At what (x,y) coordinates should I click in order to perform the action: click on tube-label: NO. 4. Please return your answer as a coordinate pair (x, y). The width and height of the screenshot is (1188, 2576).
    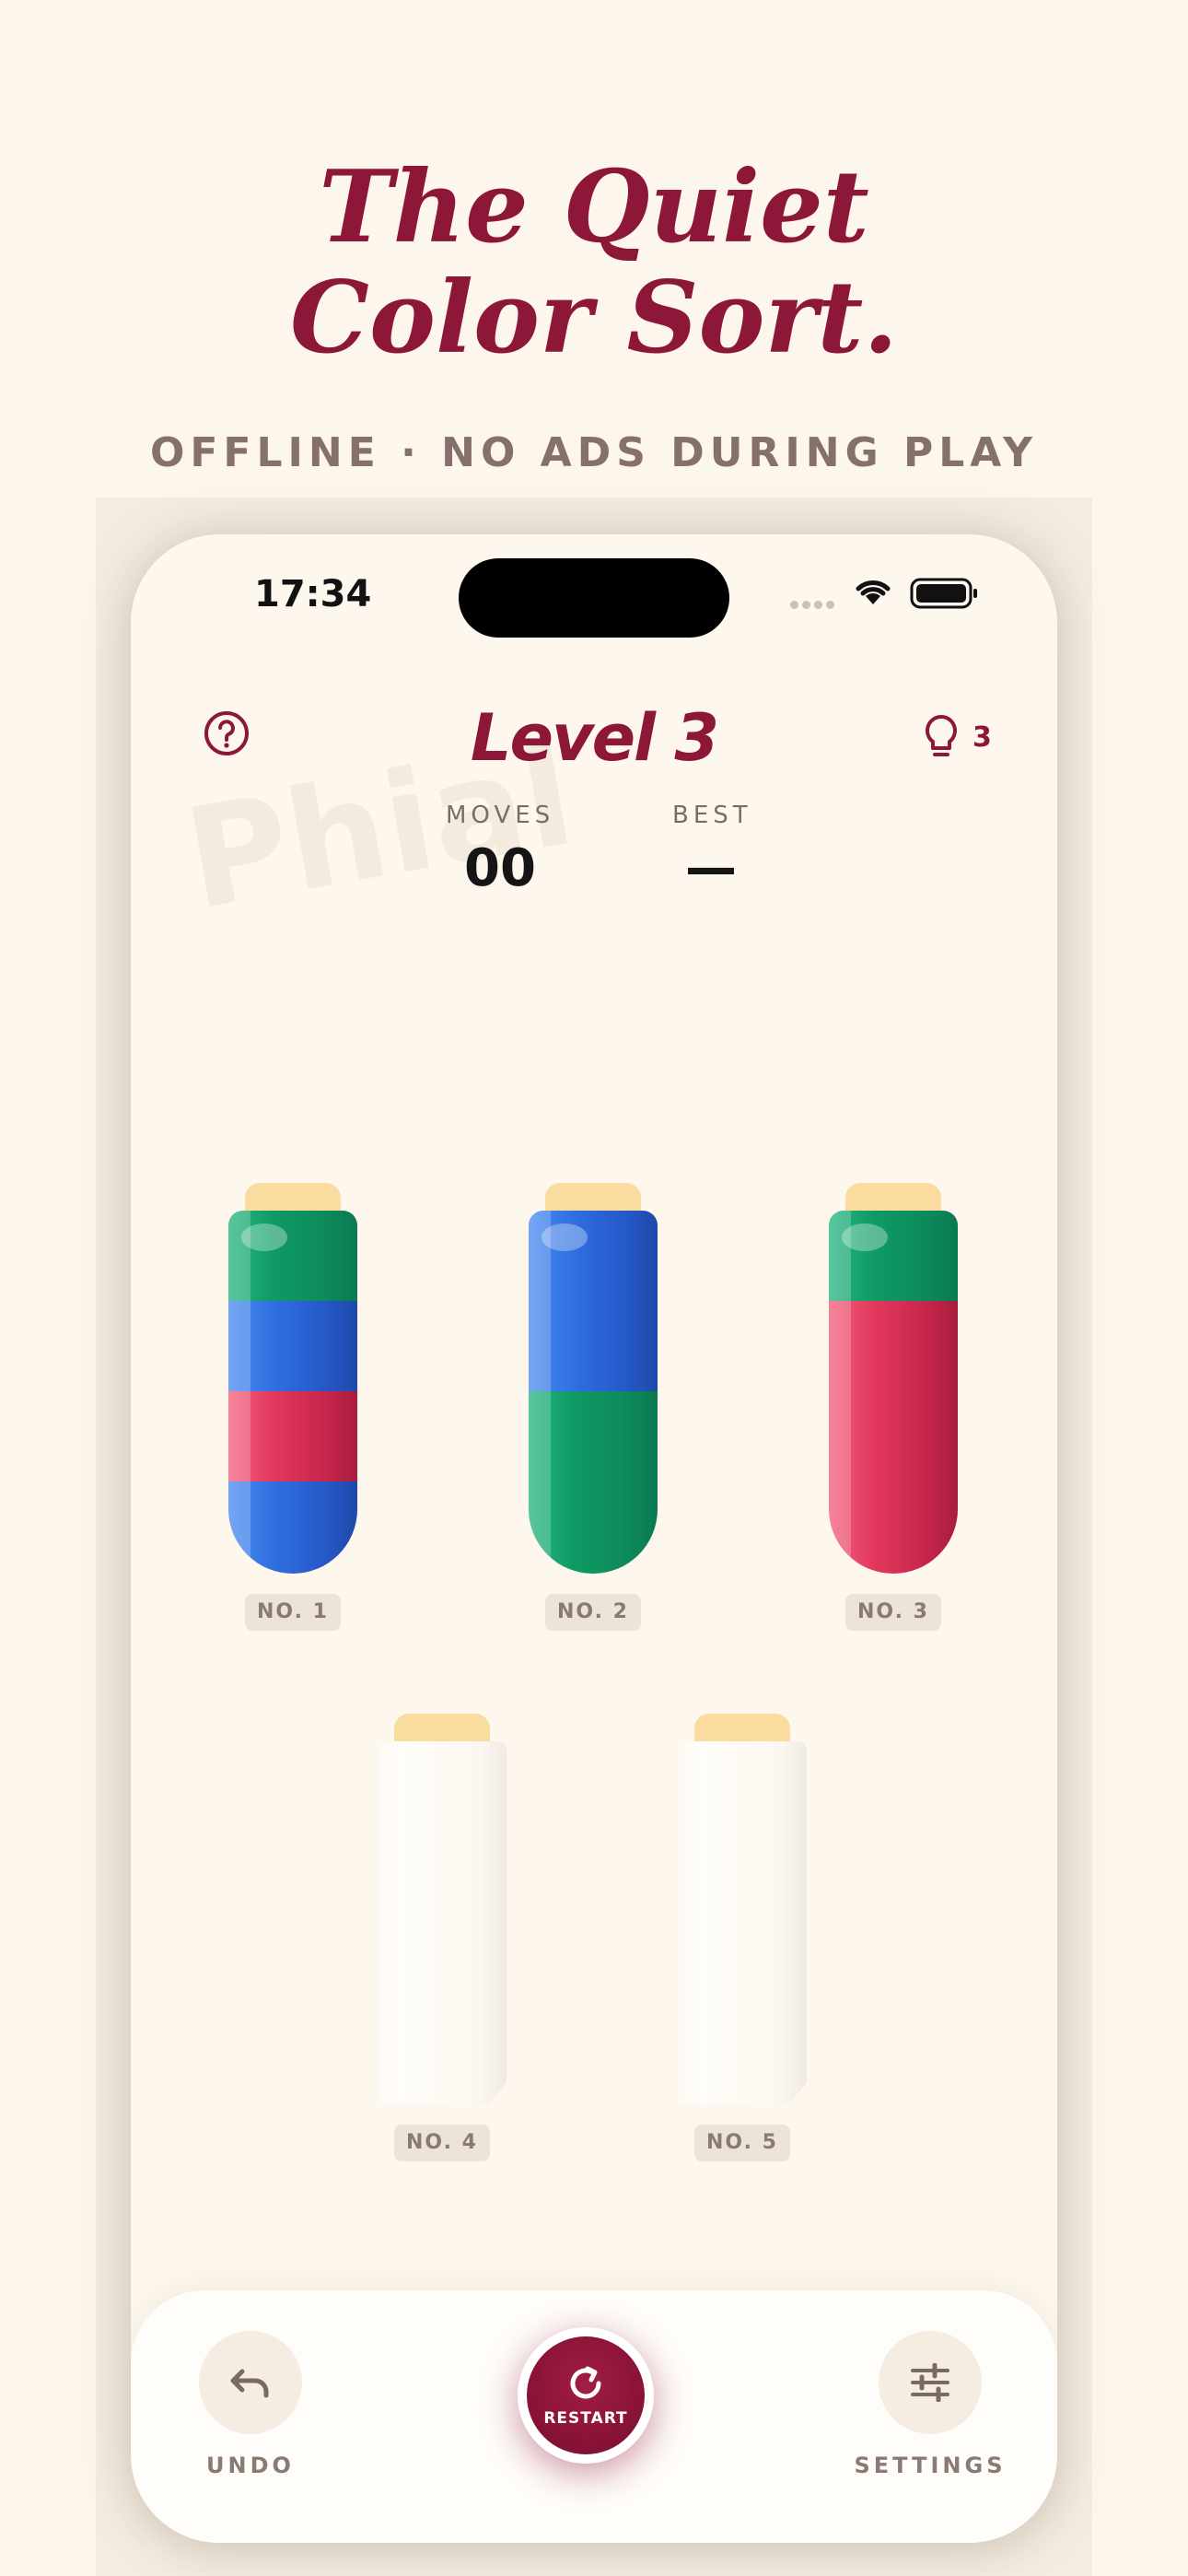
    Looking at the image, I should click on (442, 2143).